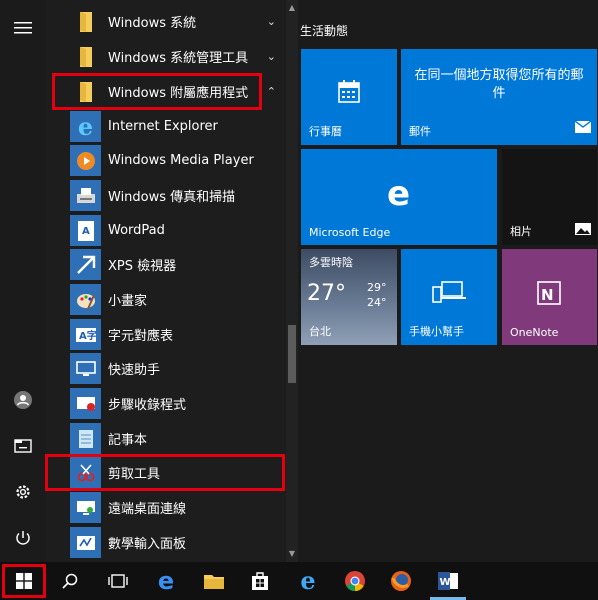 The height and width of the screenshot is (600, 598). What do you see at coordinates (166, 581) in the screenshot?
I see `edge-taskbar-icon: e` at bounding box center [166, 581].